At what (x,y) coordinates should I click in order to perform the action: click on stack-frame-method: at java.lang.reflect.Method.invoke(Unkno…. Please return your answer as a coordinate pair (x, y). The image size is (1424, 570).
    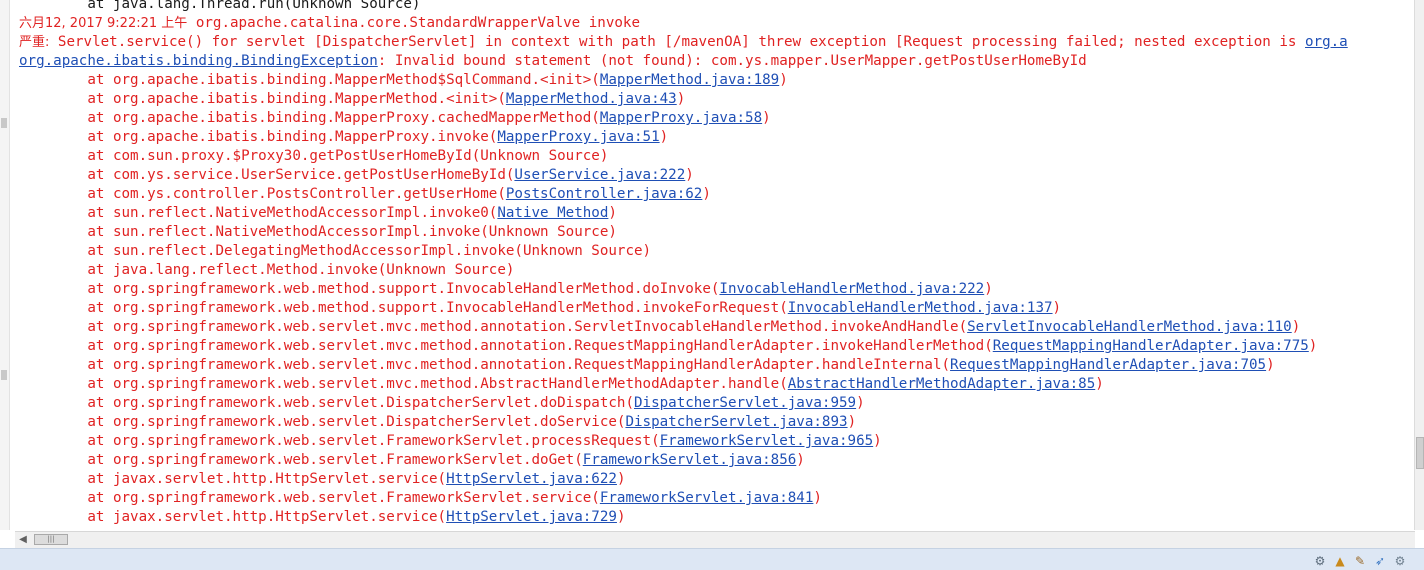
    Looking at the image, I should click on (267, 270).